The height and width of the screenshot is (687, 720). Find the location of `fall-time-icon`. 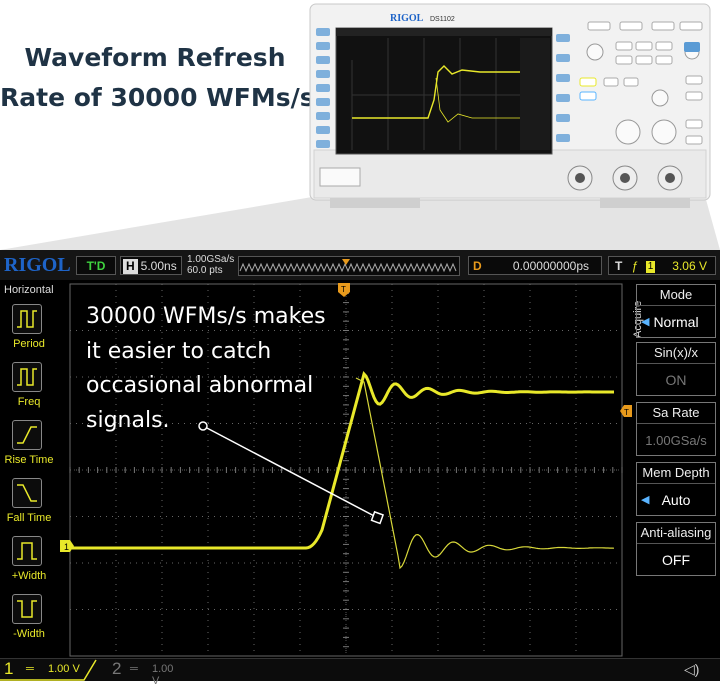

fall-time-icon is located at coordinates (27, 493).